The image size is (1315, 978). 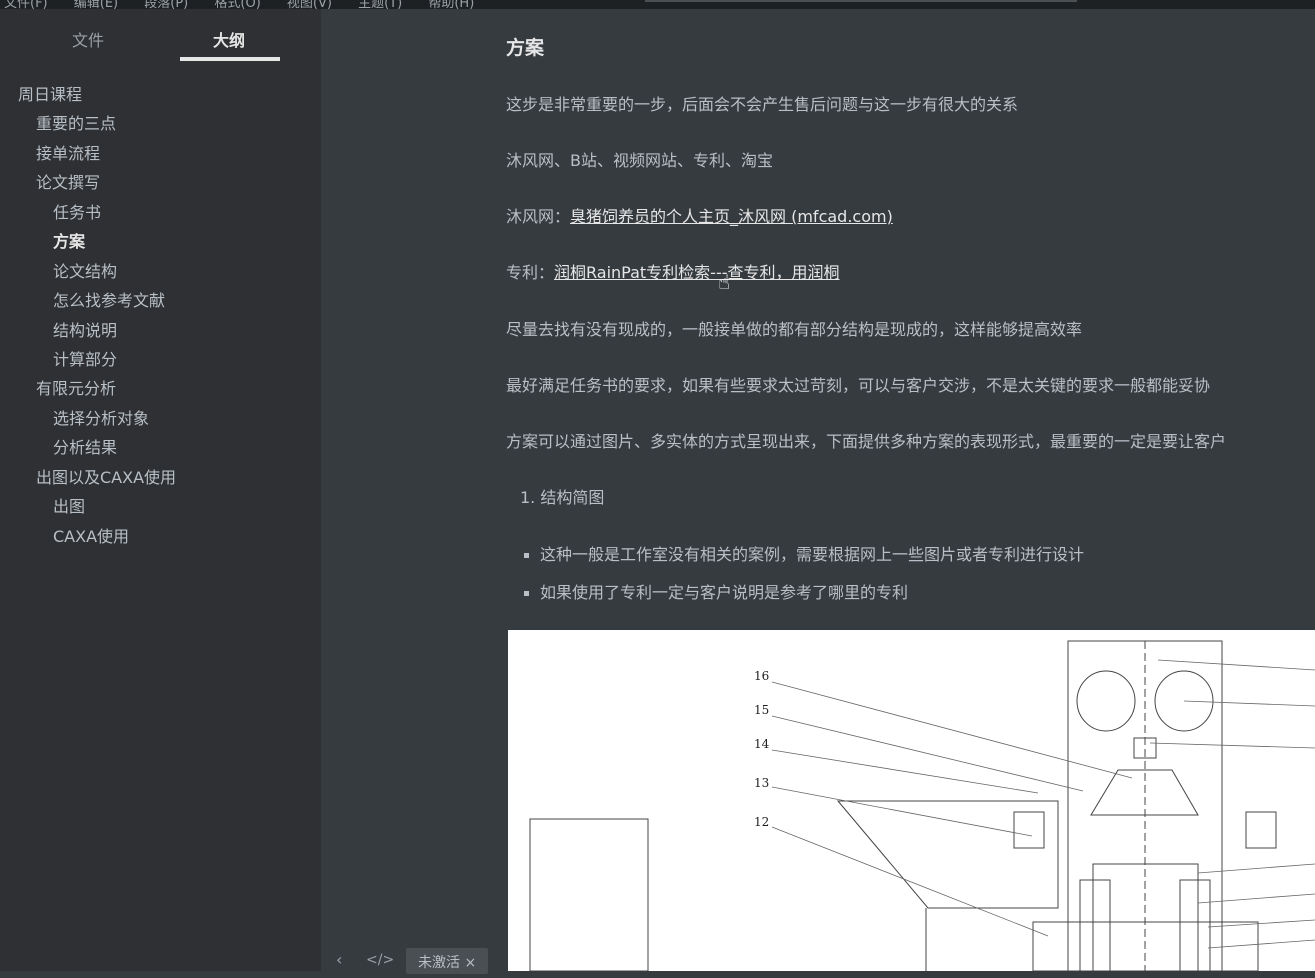 What do you see at coordinates (761, 710) in the screenshot?
I see `figure-label-15: 15` at bounding box center [761, 710].